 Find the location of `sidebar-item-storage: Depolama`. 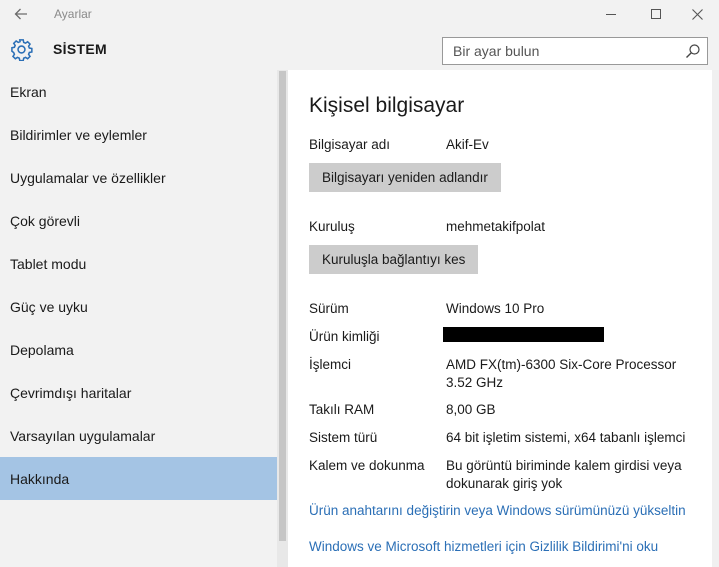

sidebar-item-storage: Depolama is located at coordinates (138, 349).